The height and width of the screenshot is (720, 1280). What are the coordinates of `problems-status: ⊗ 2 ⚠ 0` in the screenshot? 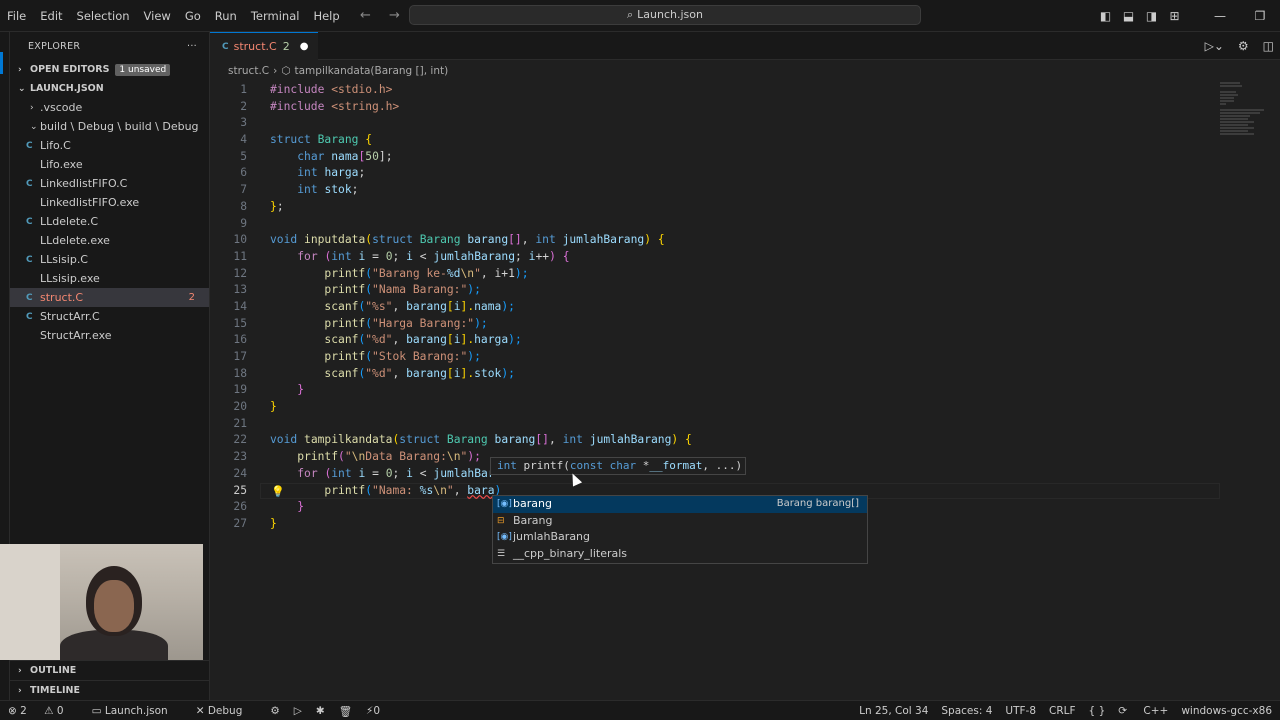 It's located at (43, 711).